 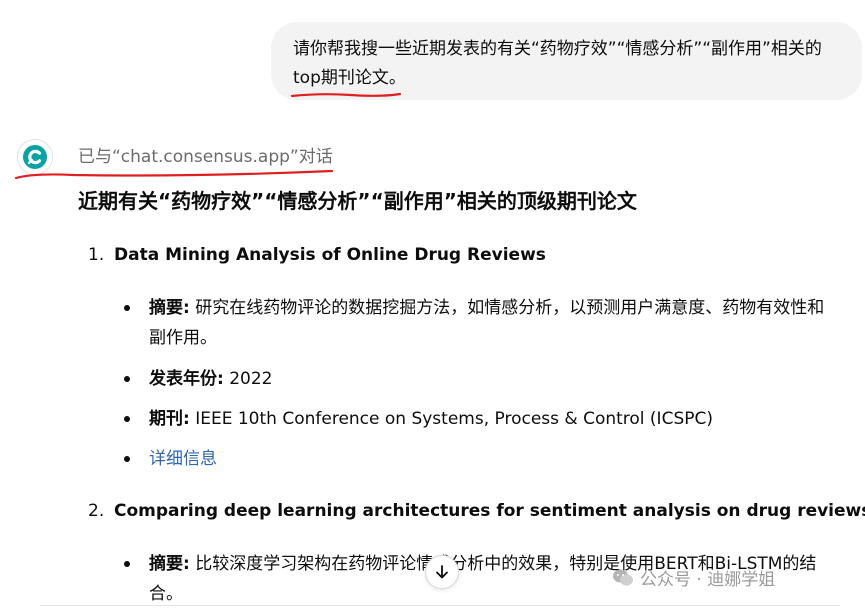 What do you see at coordinates (183, 338) in the screenshot?
I see `abstract-text-line2: 副作用。` at bounding box center [183, 338].